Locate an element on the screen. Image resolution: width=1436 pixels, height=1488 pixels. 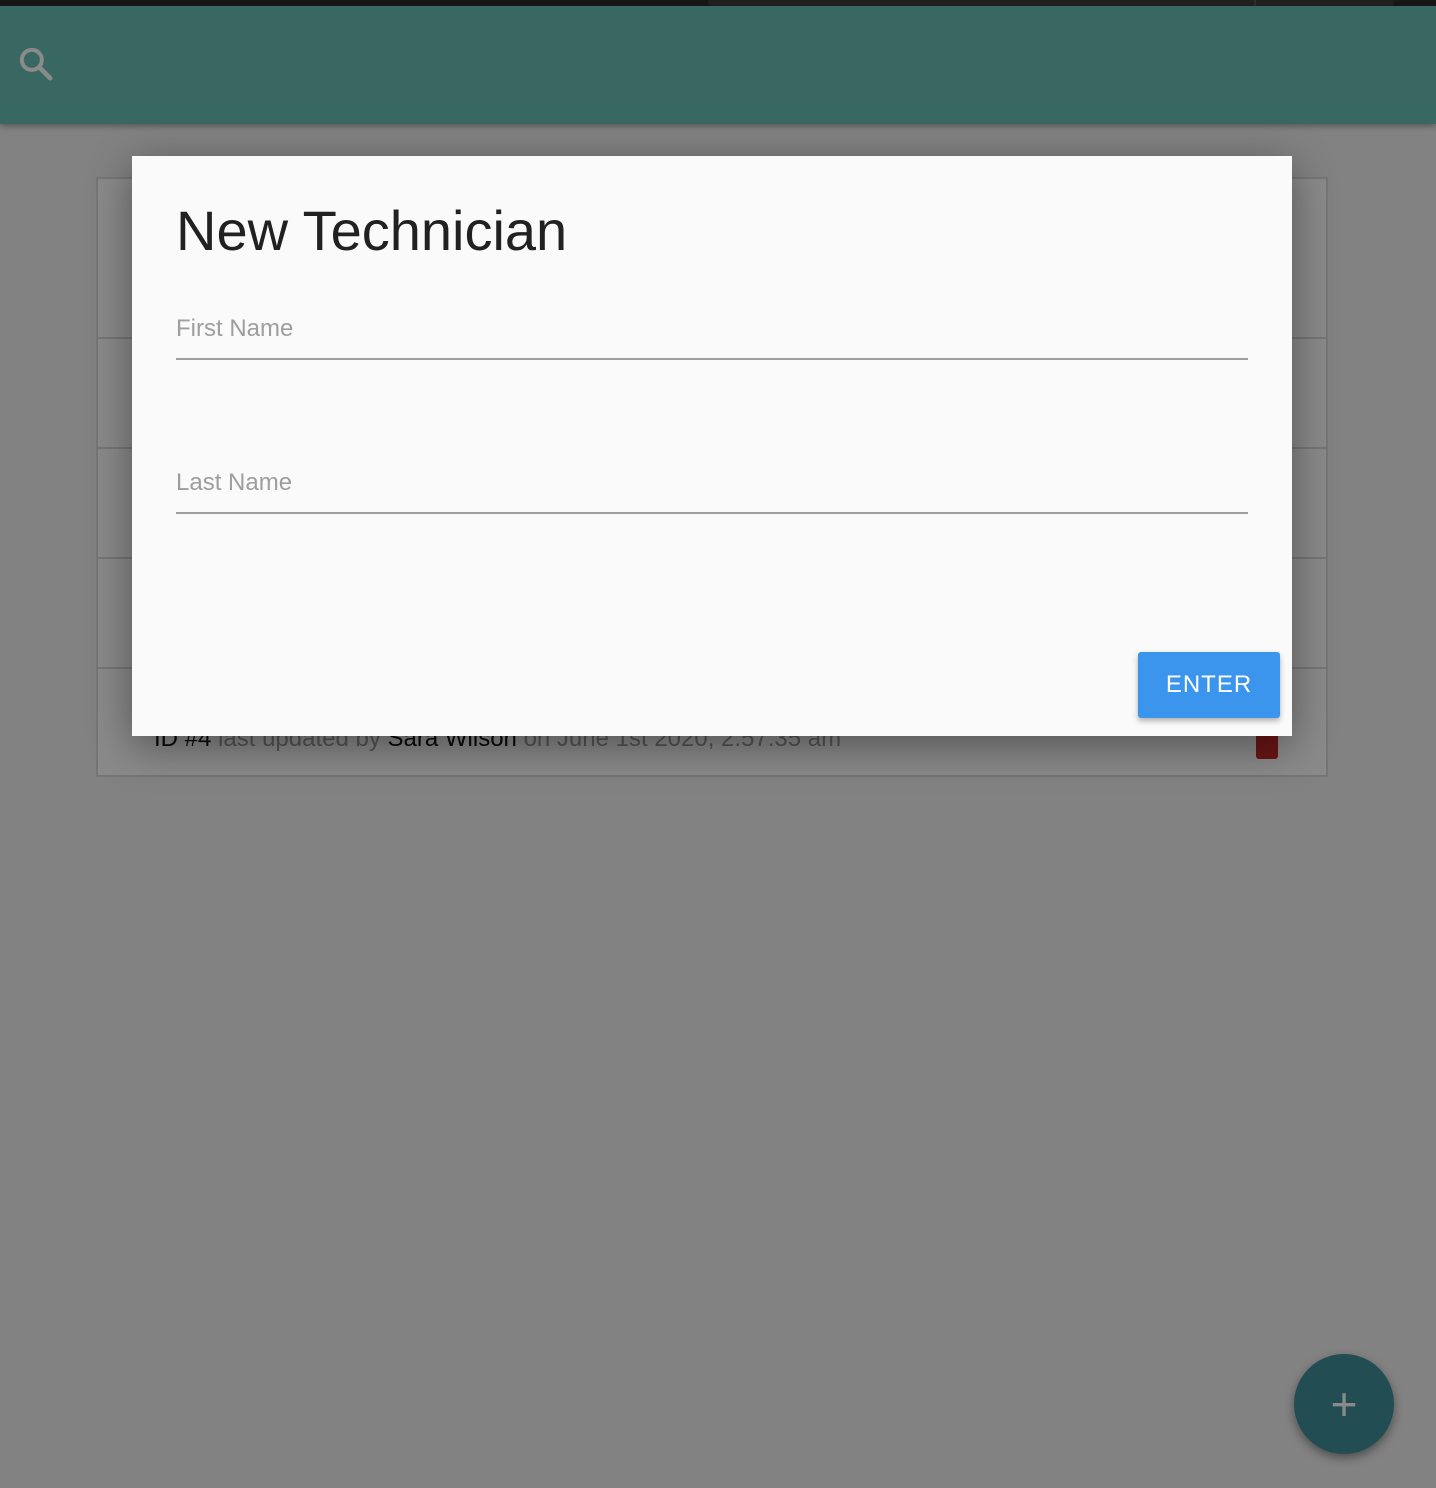
last-name-field is located at coordinates (712, 484).